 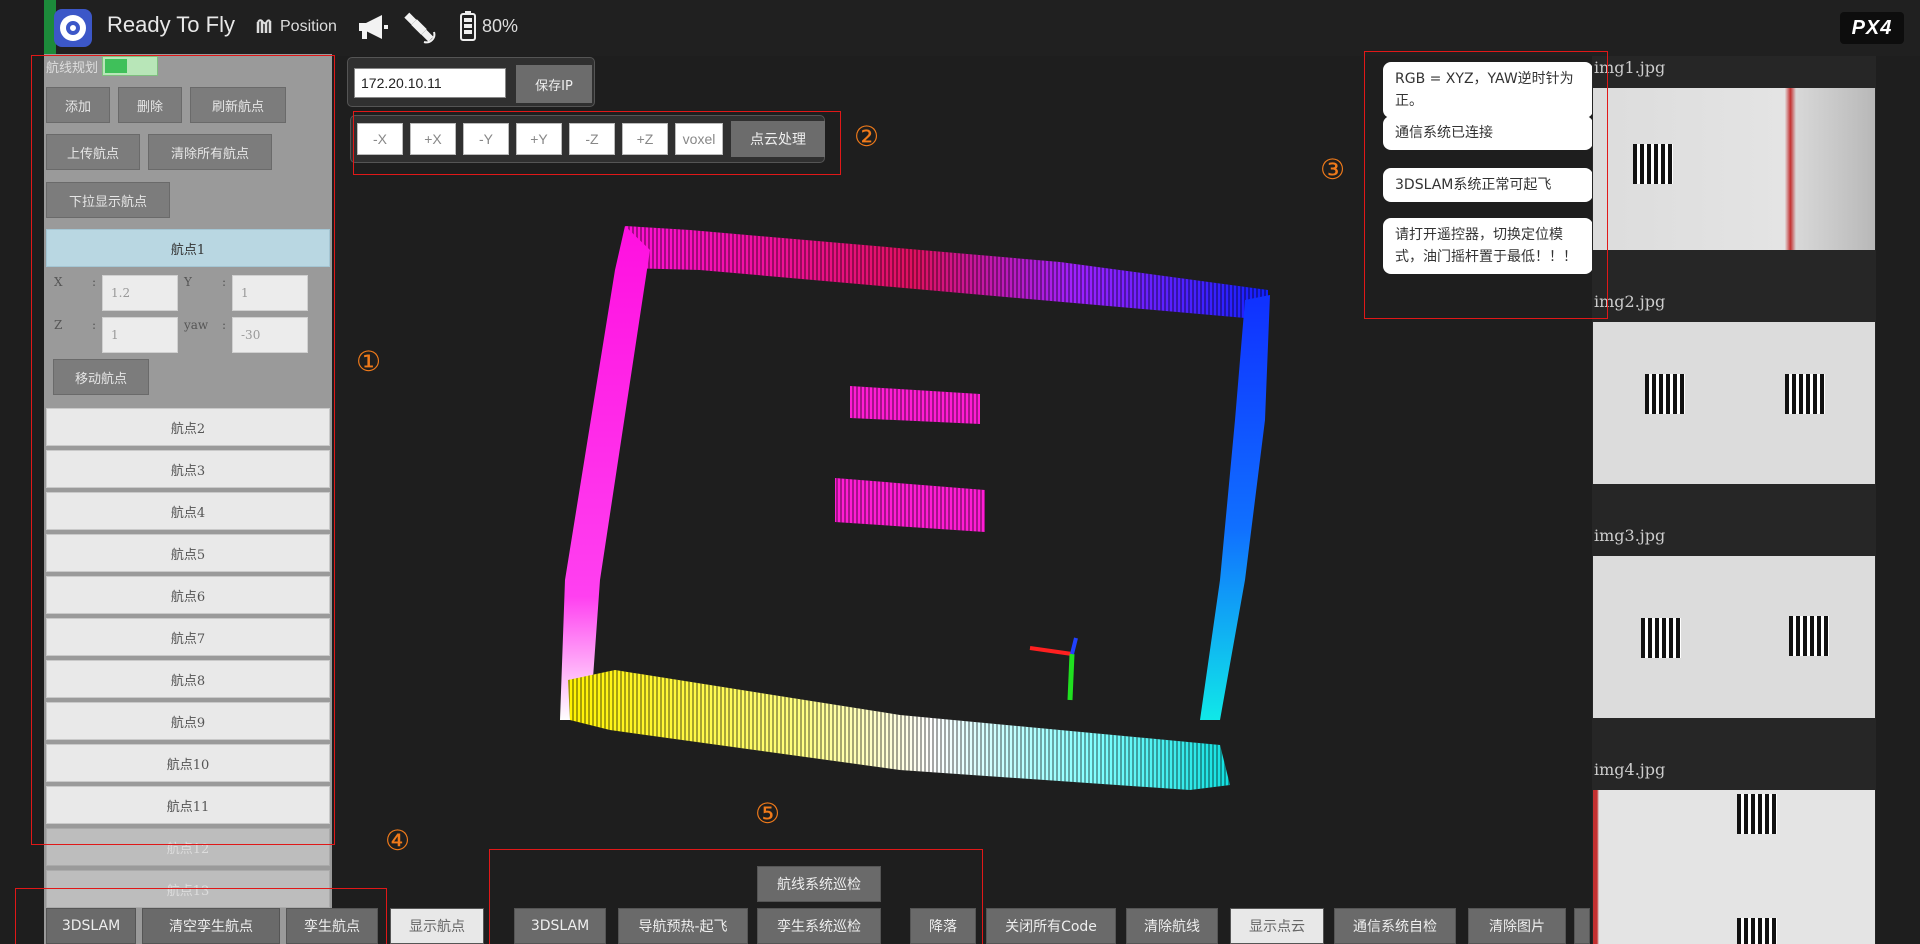 What do you see at coordinates (468, 26) in the screenshot?
I see `battery-icon` at bounding box center [468, 26].